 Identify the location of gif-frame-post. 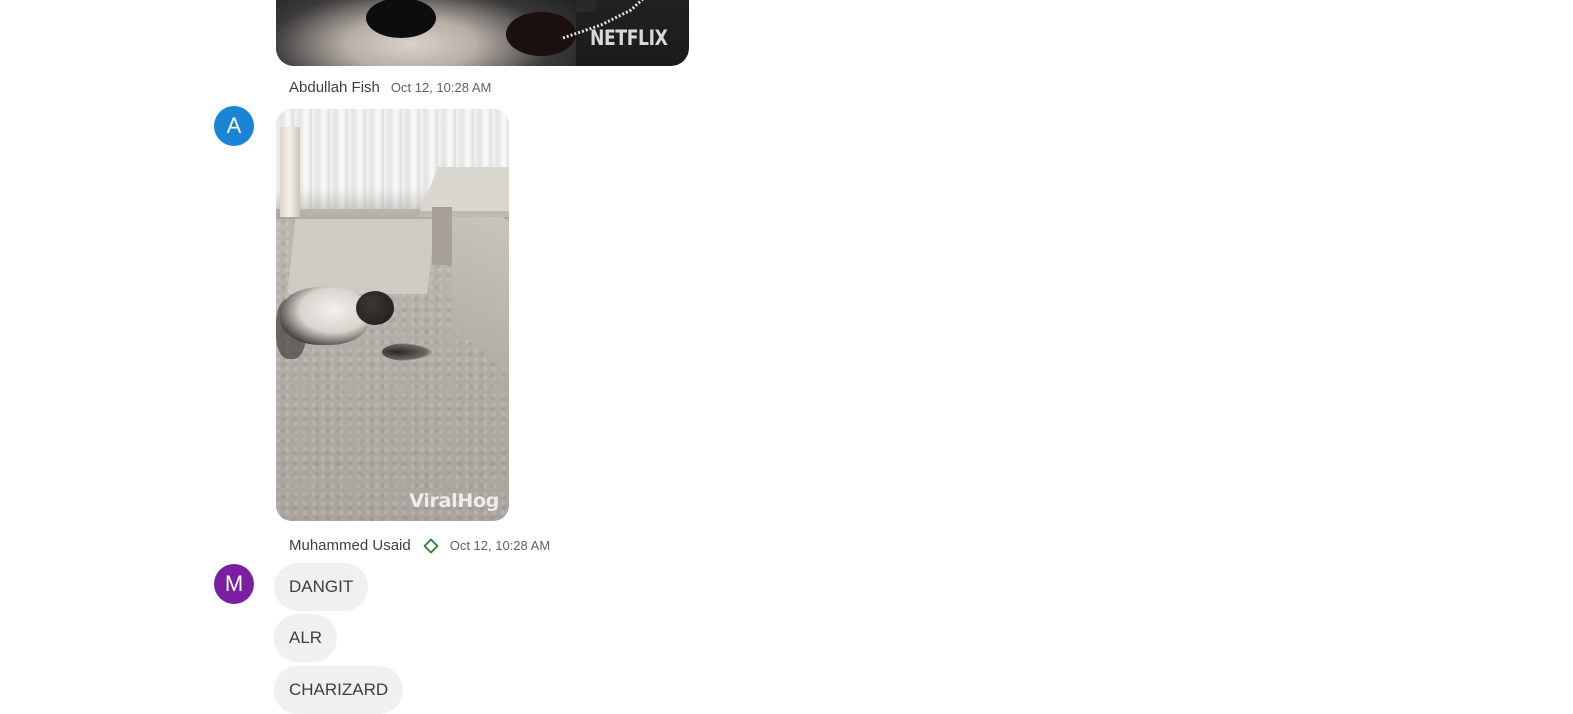
(290, 172).